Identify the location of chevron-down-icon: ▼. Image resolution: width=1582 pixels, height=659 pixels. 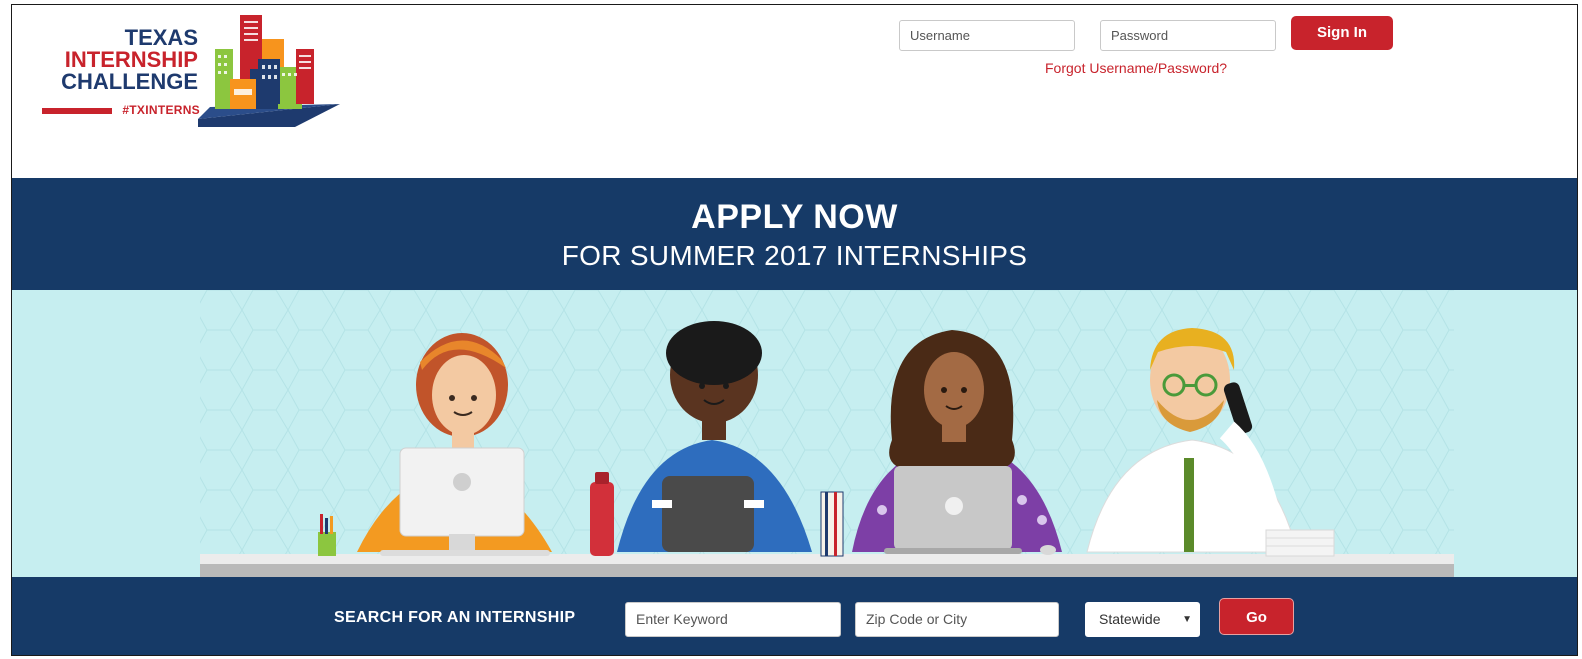
(1187, 619).